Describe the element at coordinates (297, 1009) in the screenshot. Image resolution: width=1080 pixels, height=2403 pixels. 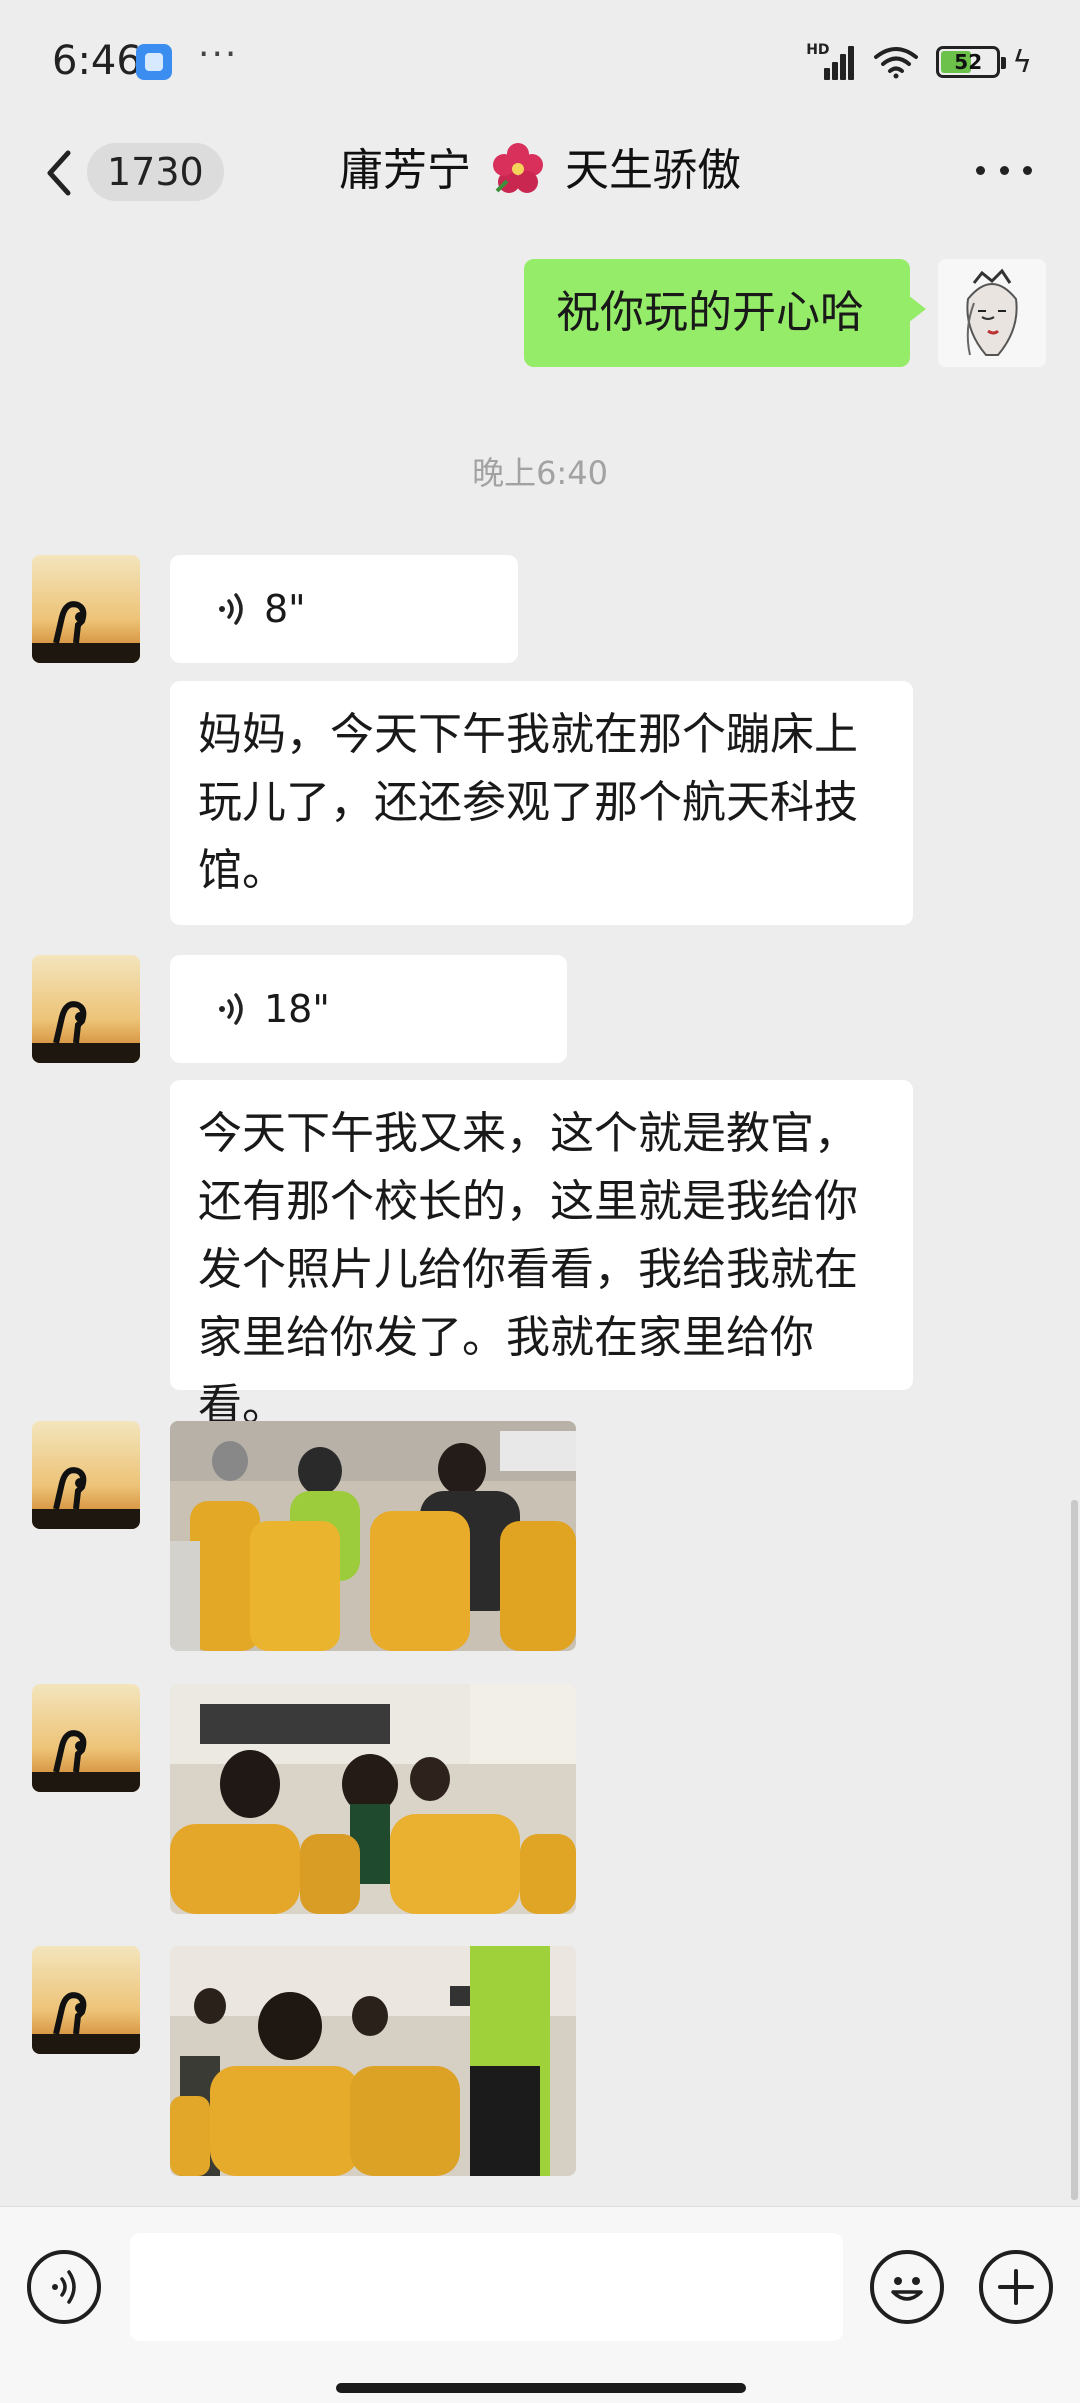
I see `voice-duration: 18"` at that location.